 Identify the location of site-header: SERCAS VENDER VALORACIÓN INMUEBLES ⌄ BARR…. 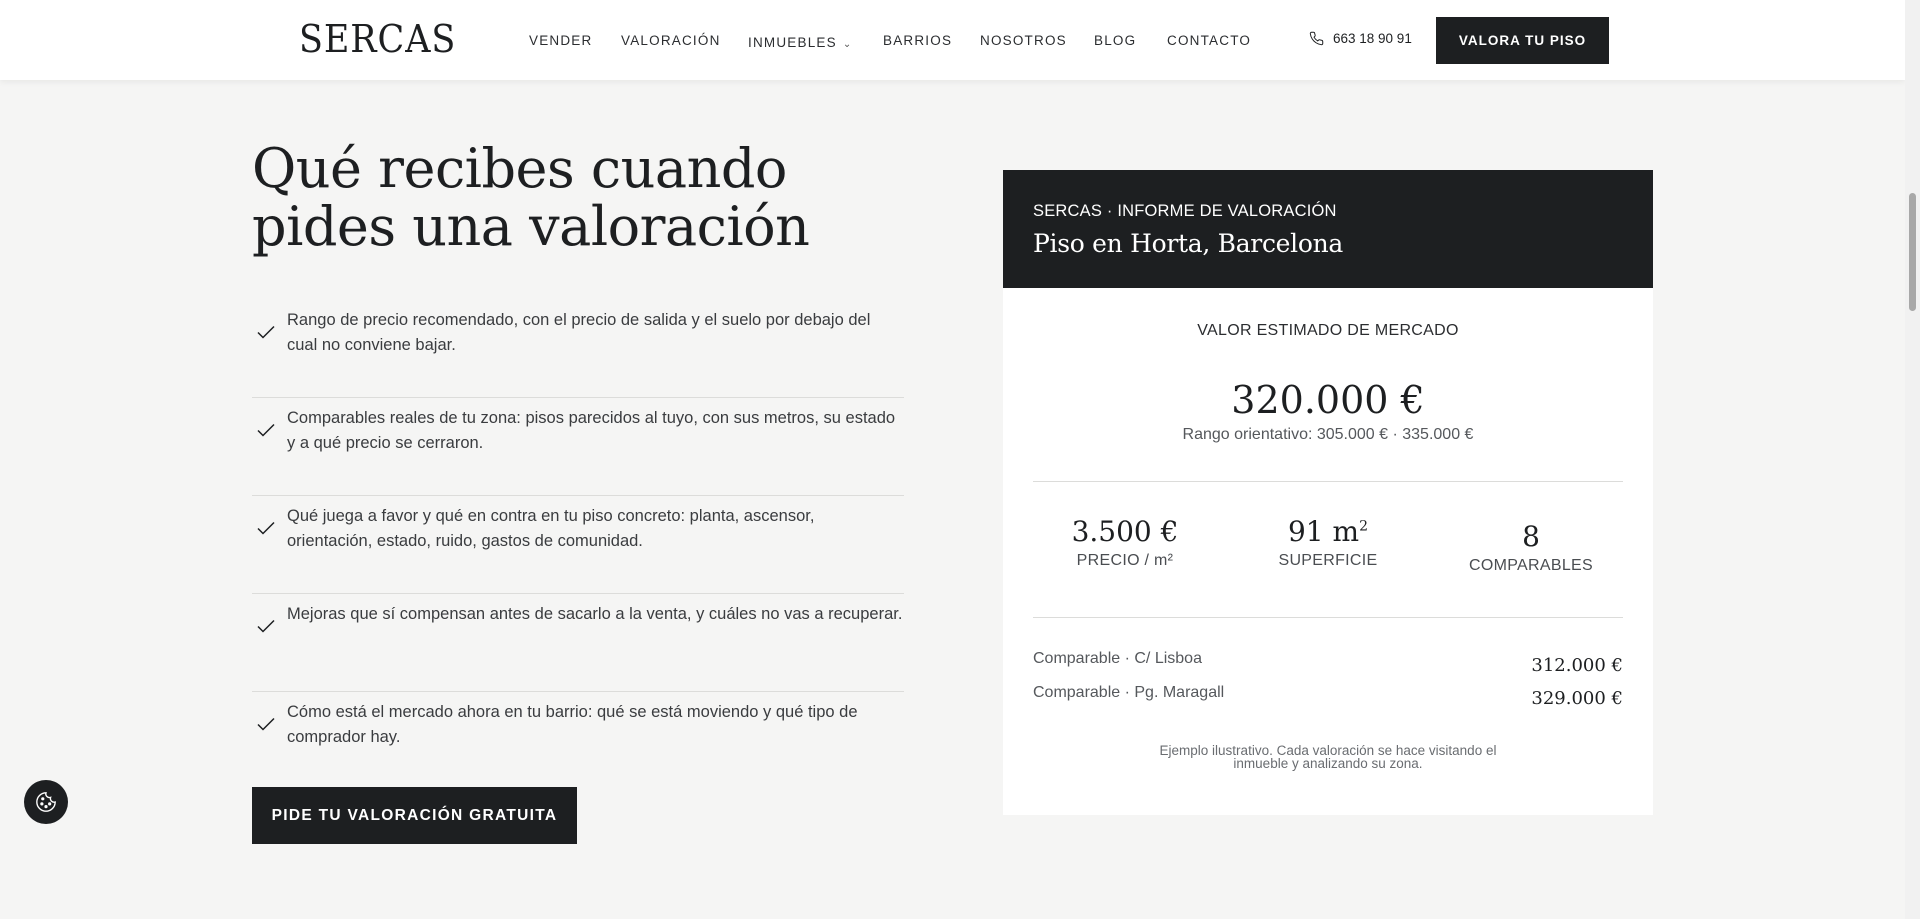
(952, 40).